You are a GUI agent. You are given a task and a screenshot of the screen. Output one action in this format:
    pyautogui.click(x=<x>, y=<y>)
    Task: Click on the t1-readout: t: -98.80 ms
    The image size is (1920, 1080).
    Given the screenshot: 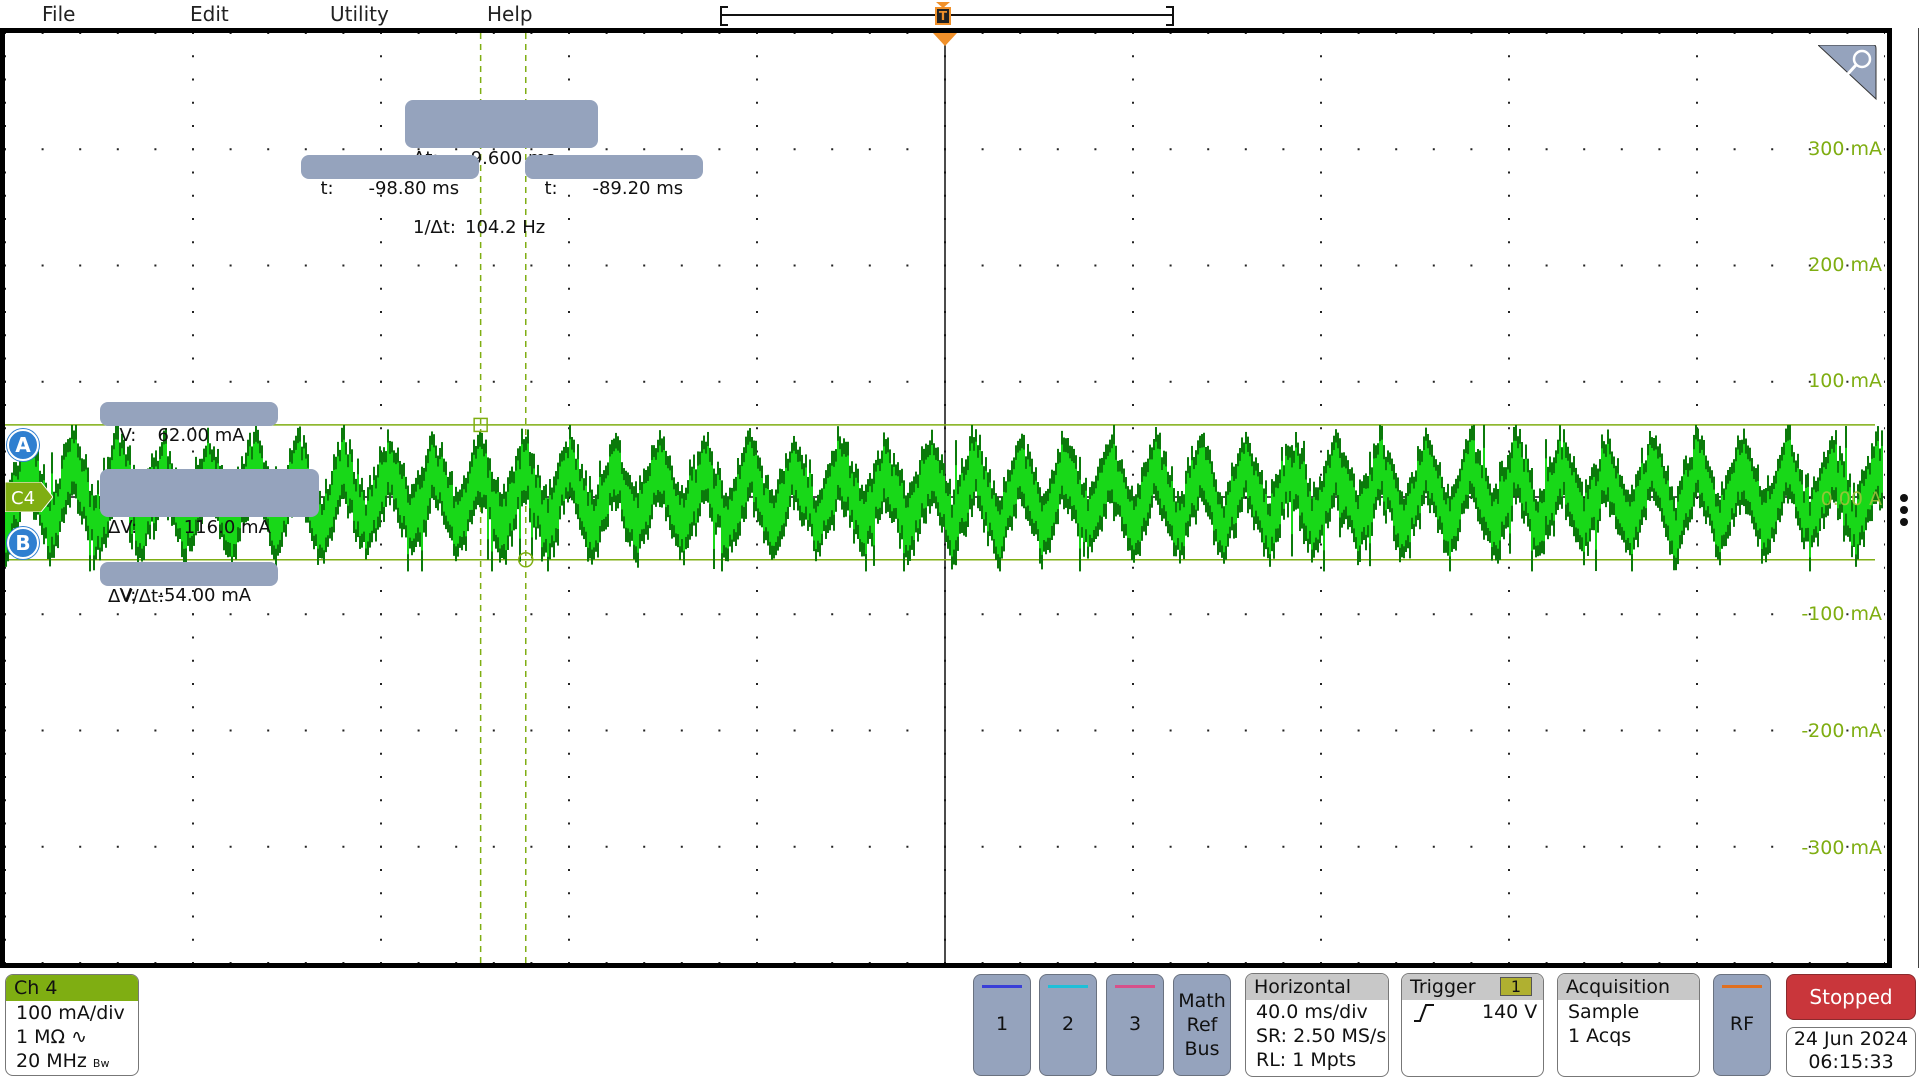 What is the action you would take?
    pyautogui.click(x=390, y=177)
    